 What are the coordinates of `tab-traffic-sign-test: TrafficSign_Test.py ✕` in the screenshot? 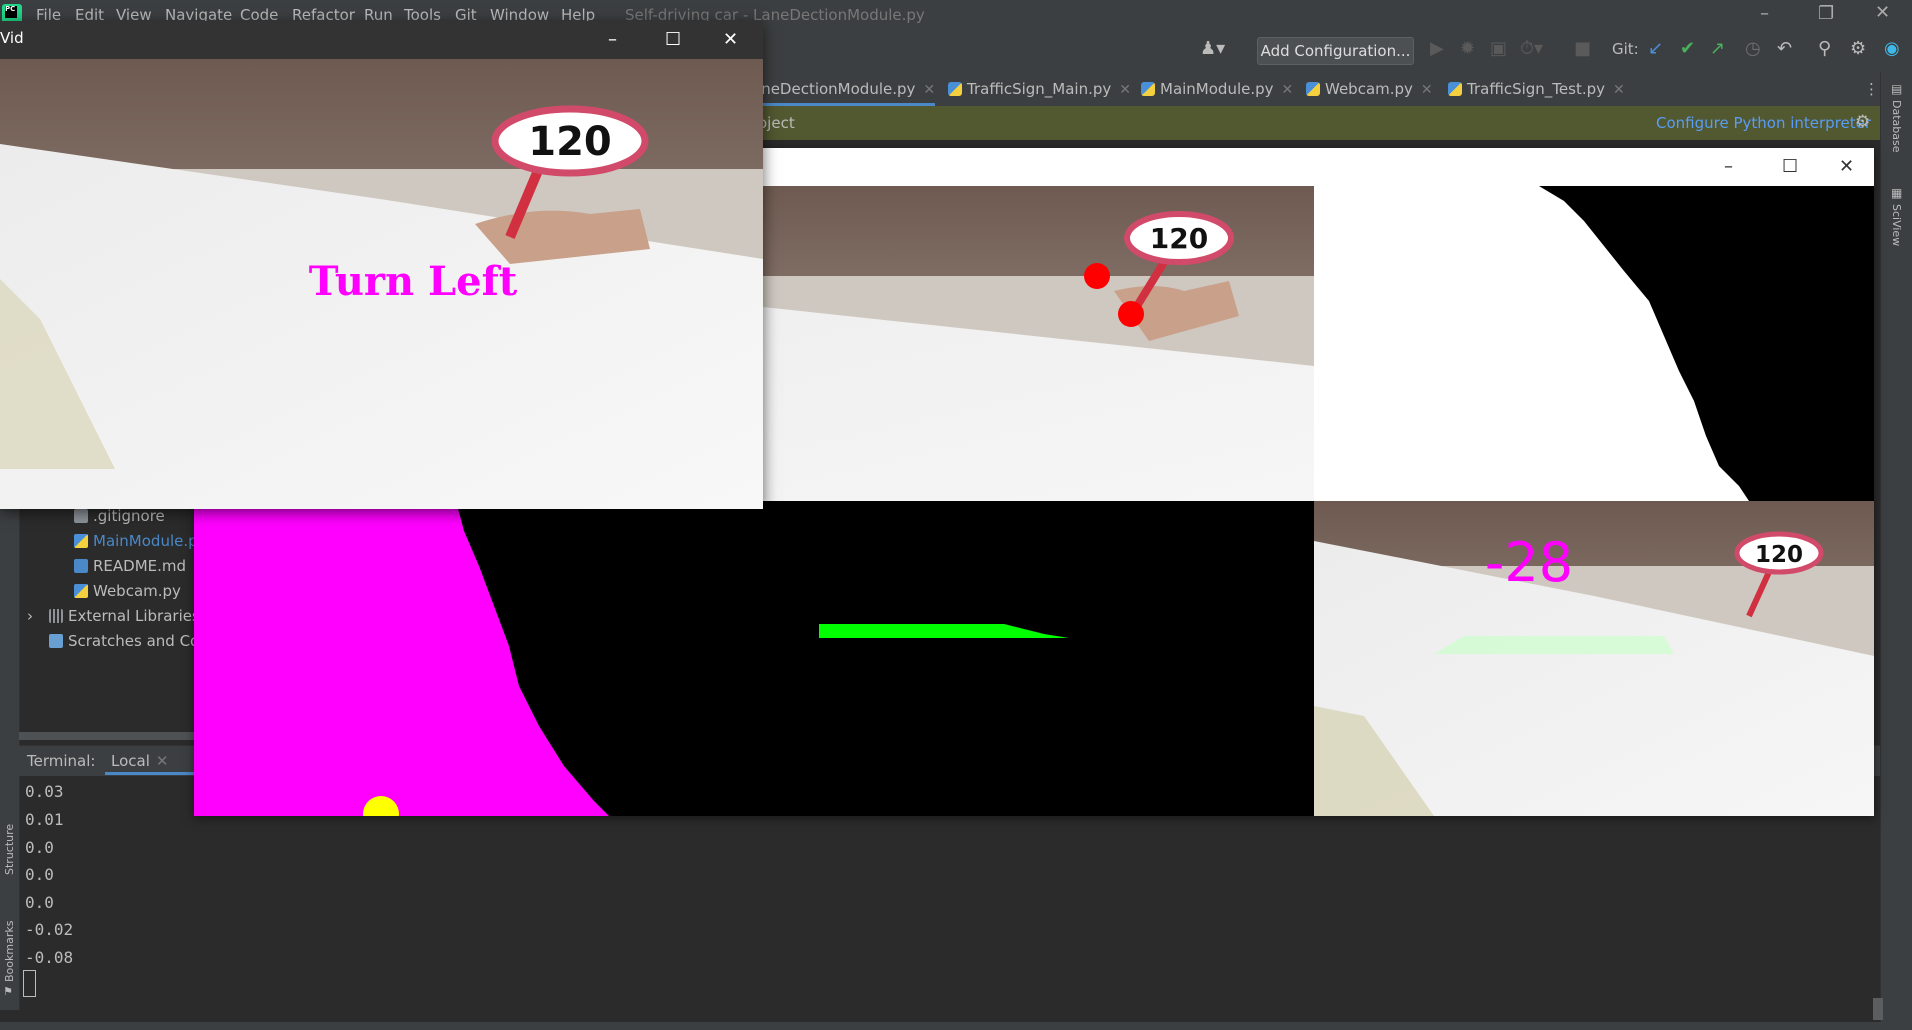 It's located at (1536, 89).